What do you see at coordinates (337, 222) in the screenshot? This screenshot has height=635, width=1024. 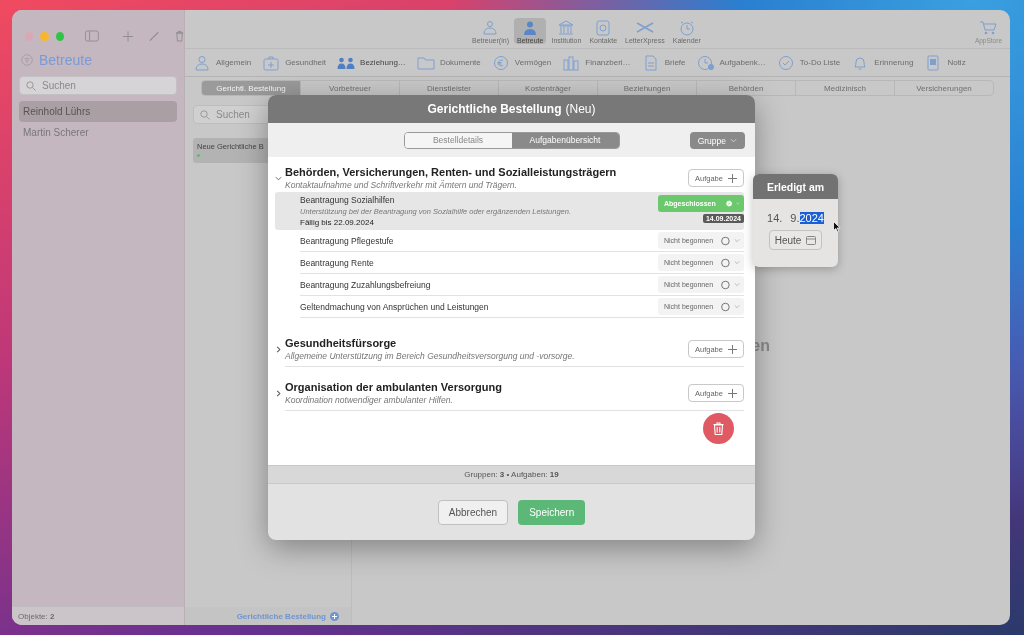 I see `due-date: Fällig bis 22.09.2024` at bounding box center [337, 222].